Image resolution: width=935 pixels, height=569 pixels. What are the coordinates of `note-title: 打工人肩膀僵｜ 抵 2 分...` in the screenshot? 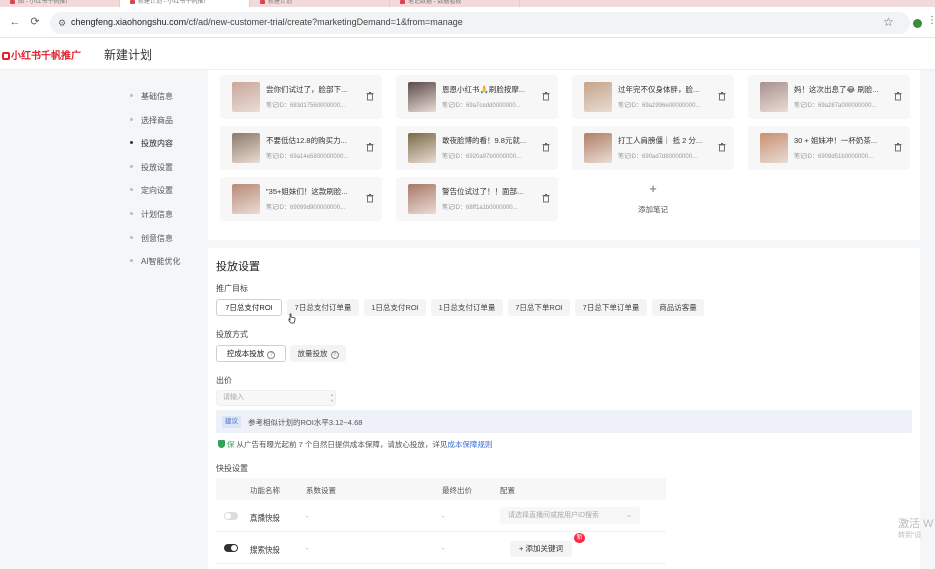 It's located at (660, 140).